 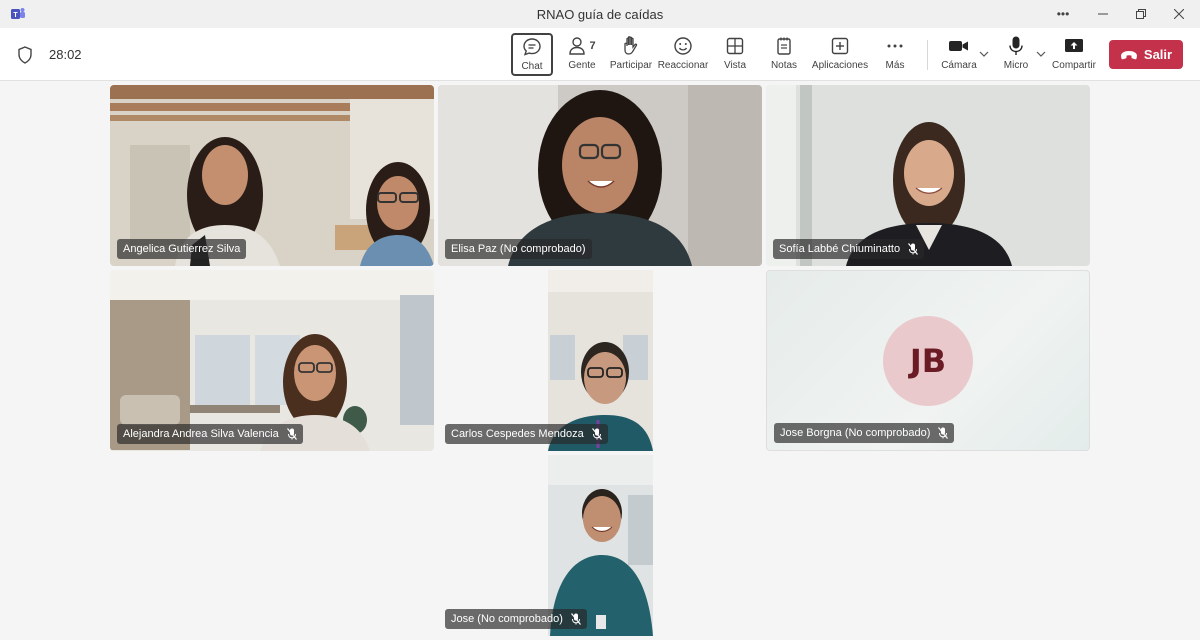 I want to click on avatar: JB, so click(x=928, y=361).